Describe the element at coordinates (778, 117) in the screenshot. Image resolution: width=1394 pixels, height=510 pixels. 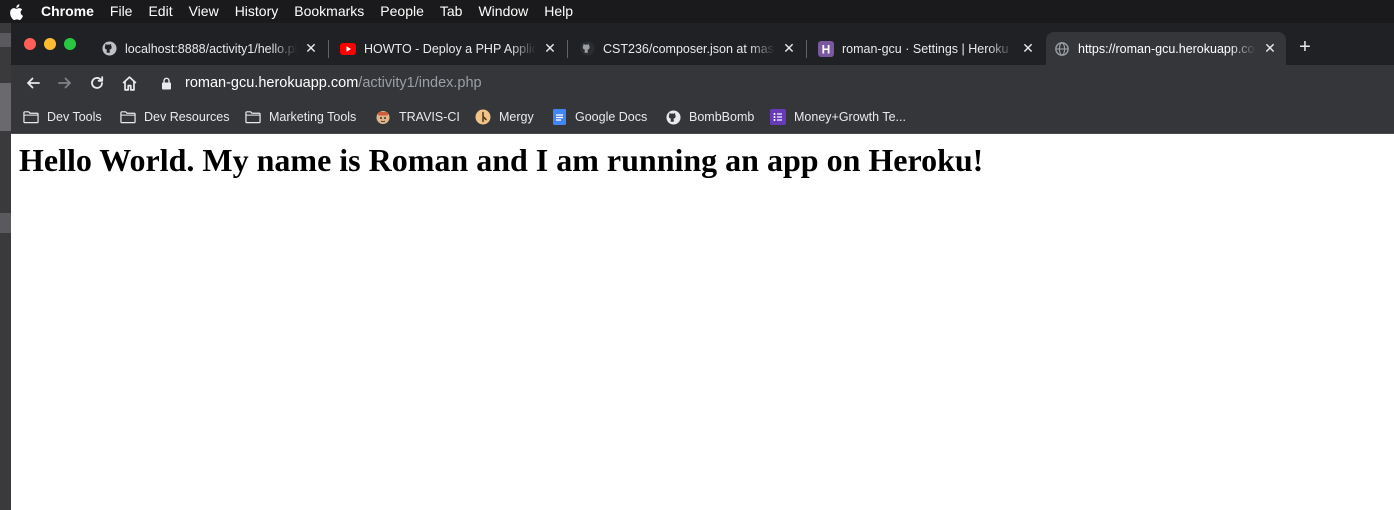
I see `list-icon` at that location.